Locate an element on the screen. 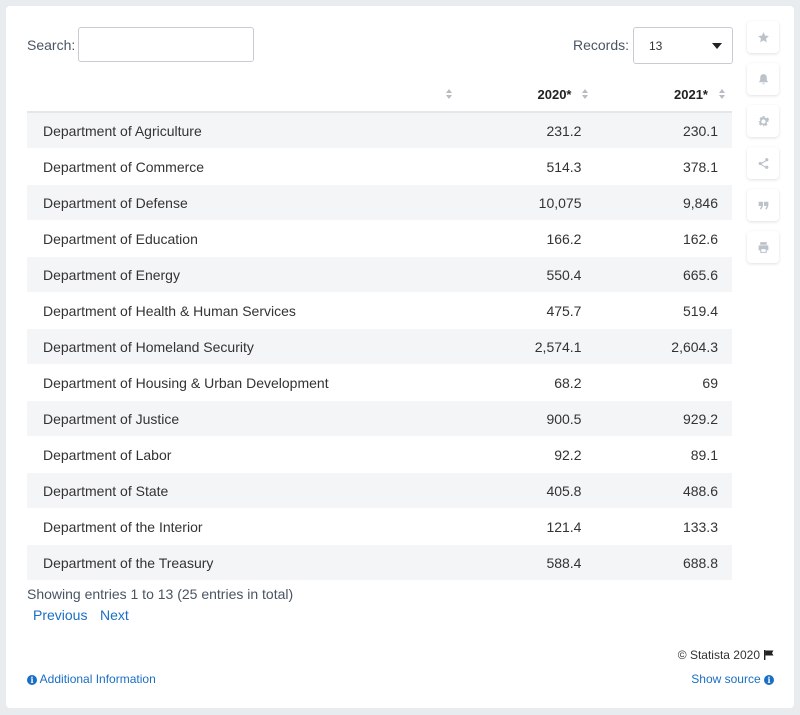  notification-button is located at coordinates (763, 79).